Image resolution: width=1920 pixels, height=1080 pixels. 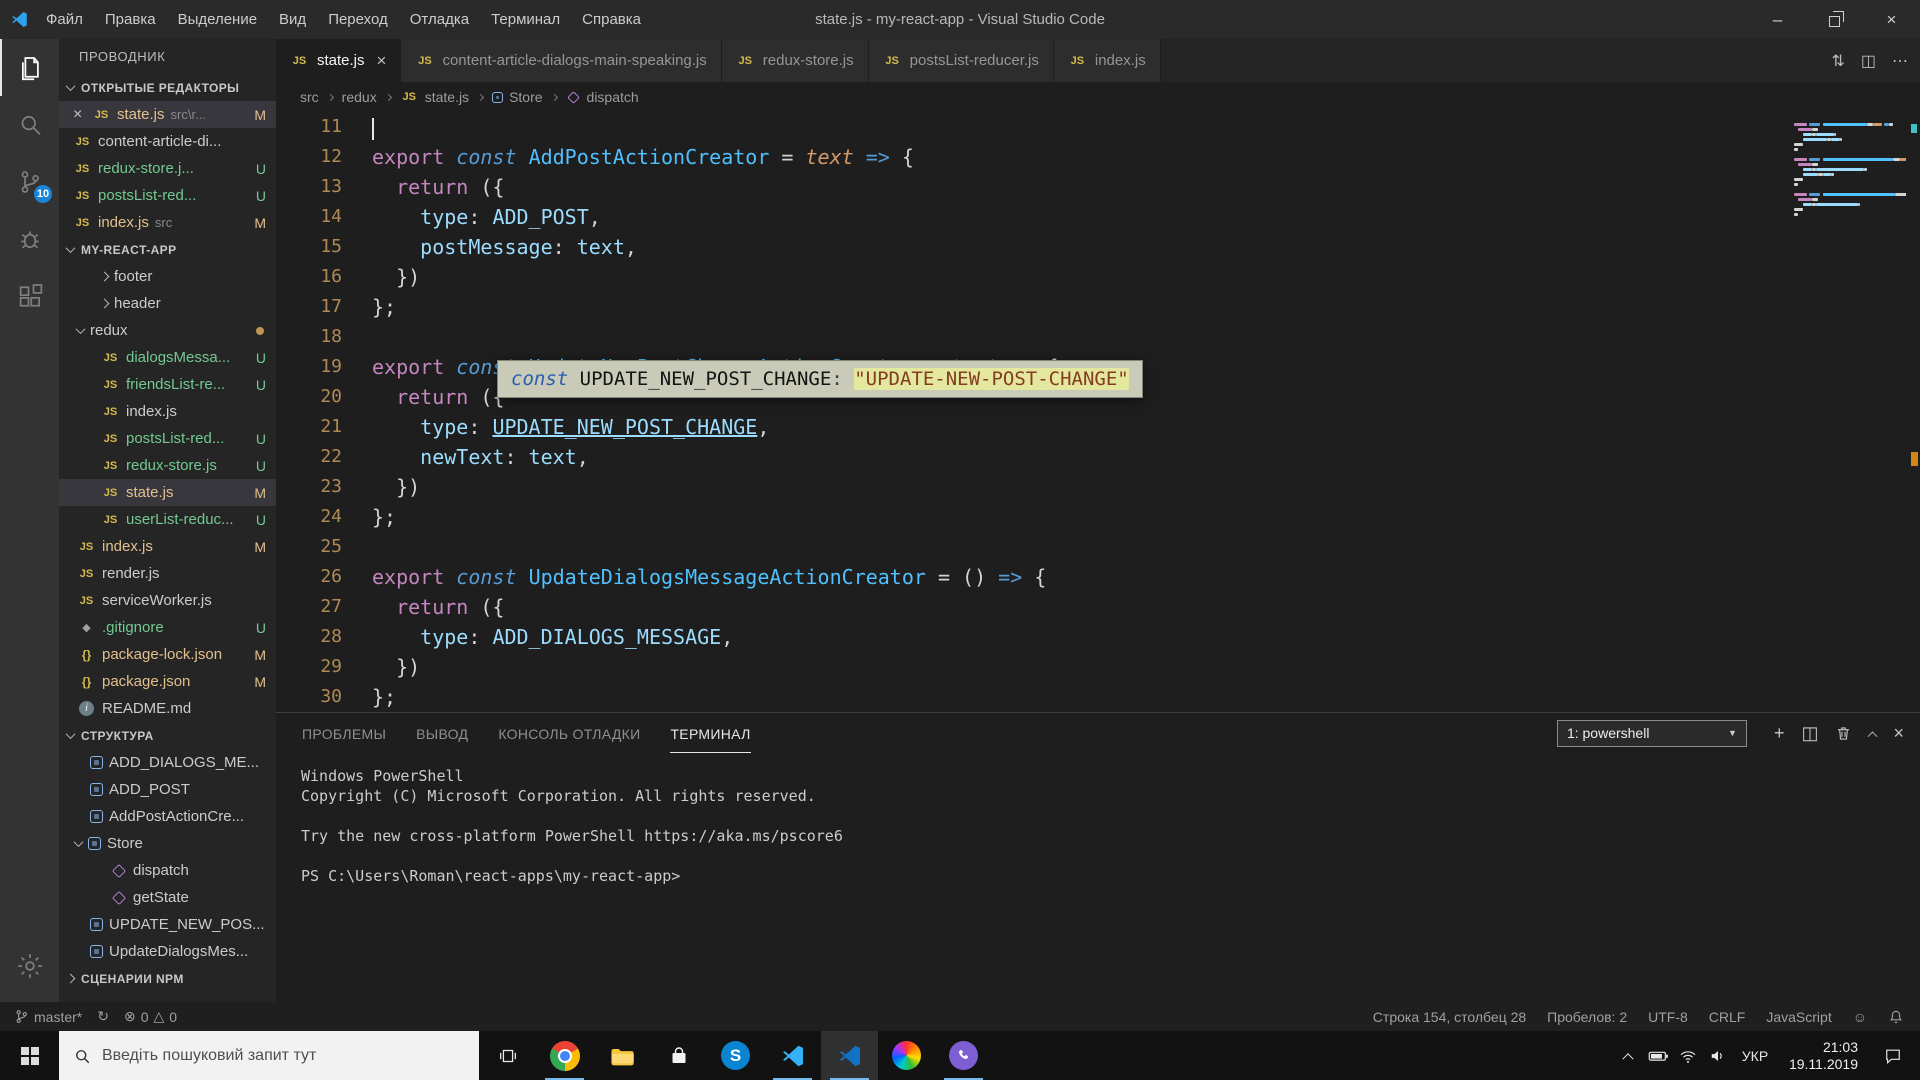 I want to click on file-item: JS render.js, so click(x=167, y=573).